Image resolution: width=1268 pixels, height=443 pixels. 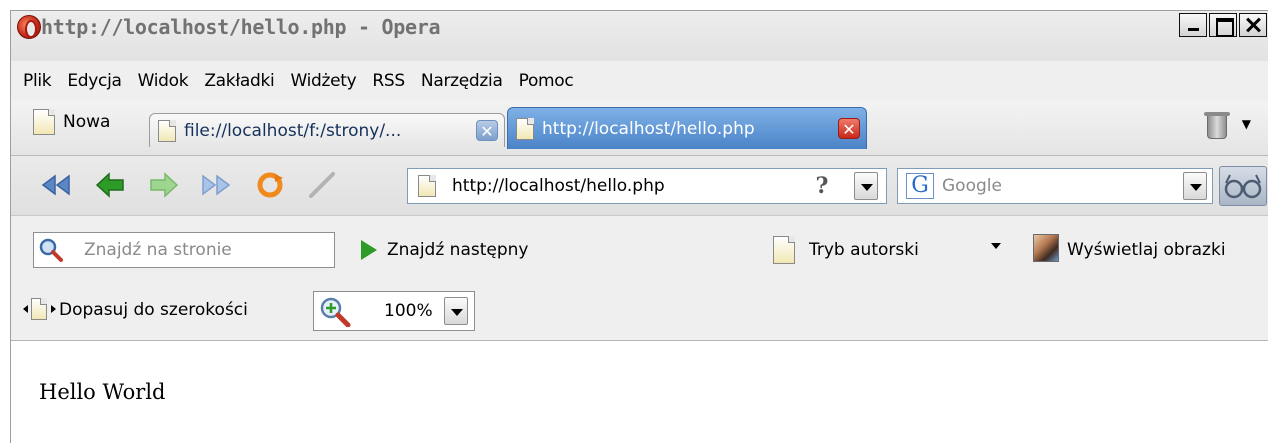 I want to click on pen-icon, so click(x=322, y=185).